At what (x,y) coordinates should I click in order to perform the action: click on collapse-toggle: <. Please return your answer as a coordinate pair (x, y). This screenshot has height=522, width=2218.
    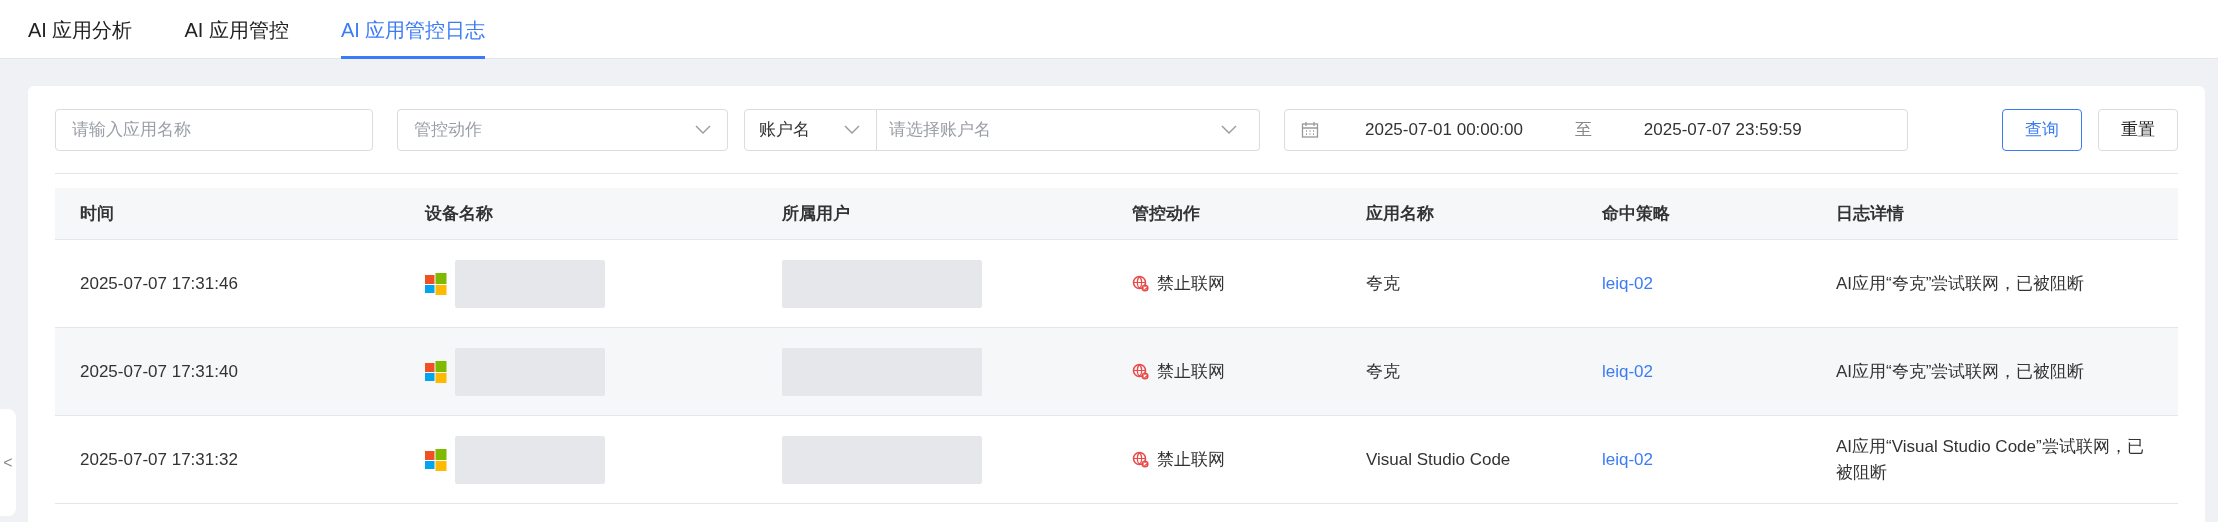
    Looking at the image, I should click on (8, 462).